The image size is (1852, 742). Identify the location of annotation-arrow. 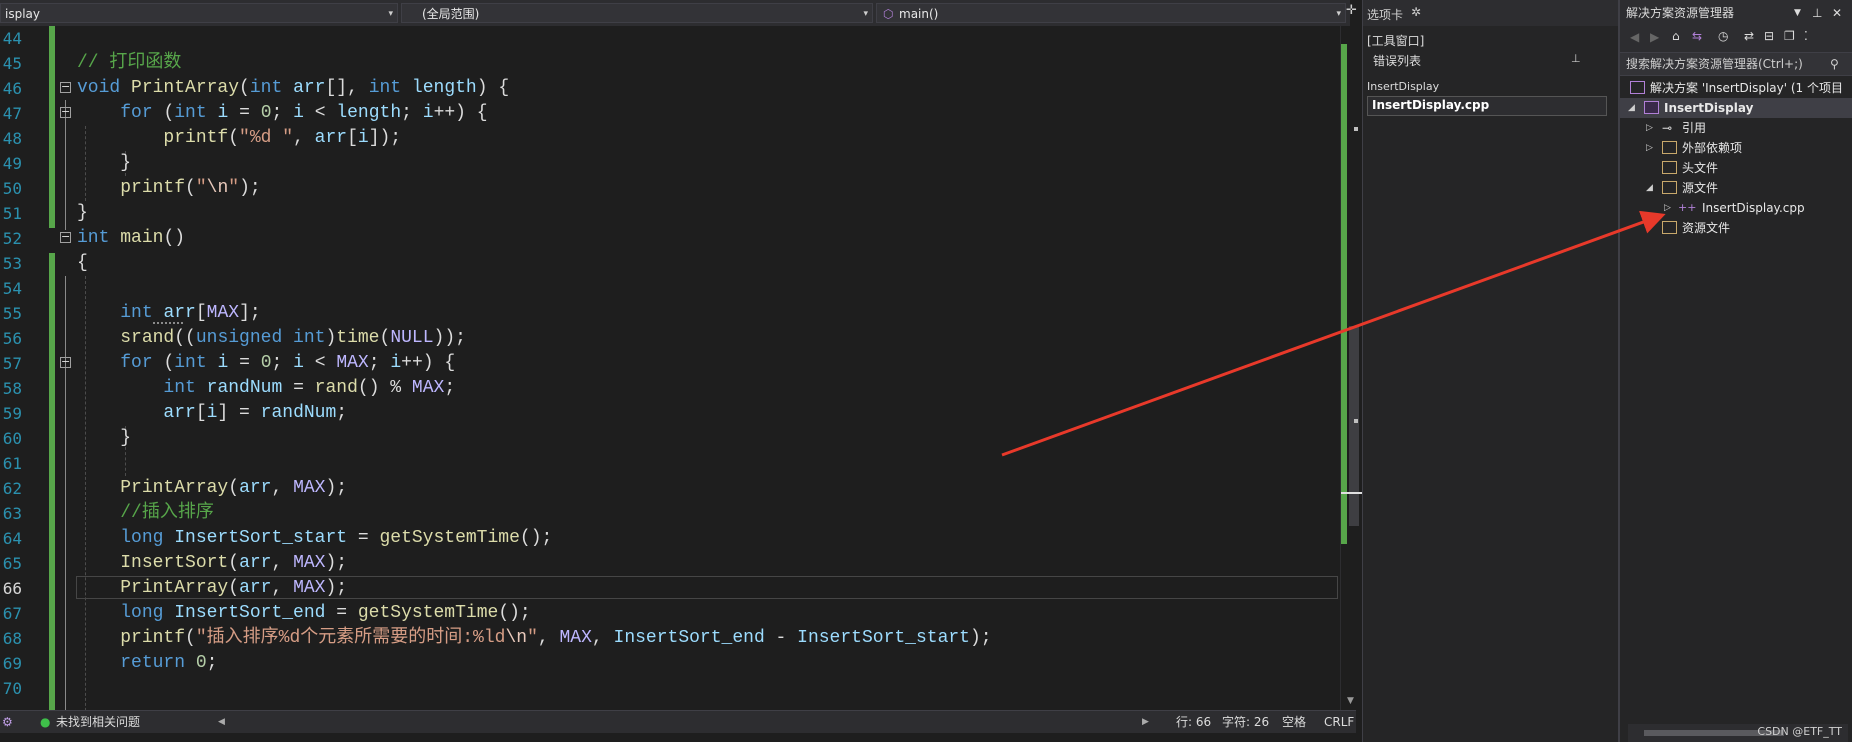
(1333, 333).